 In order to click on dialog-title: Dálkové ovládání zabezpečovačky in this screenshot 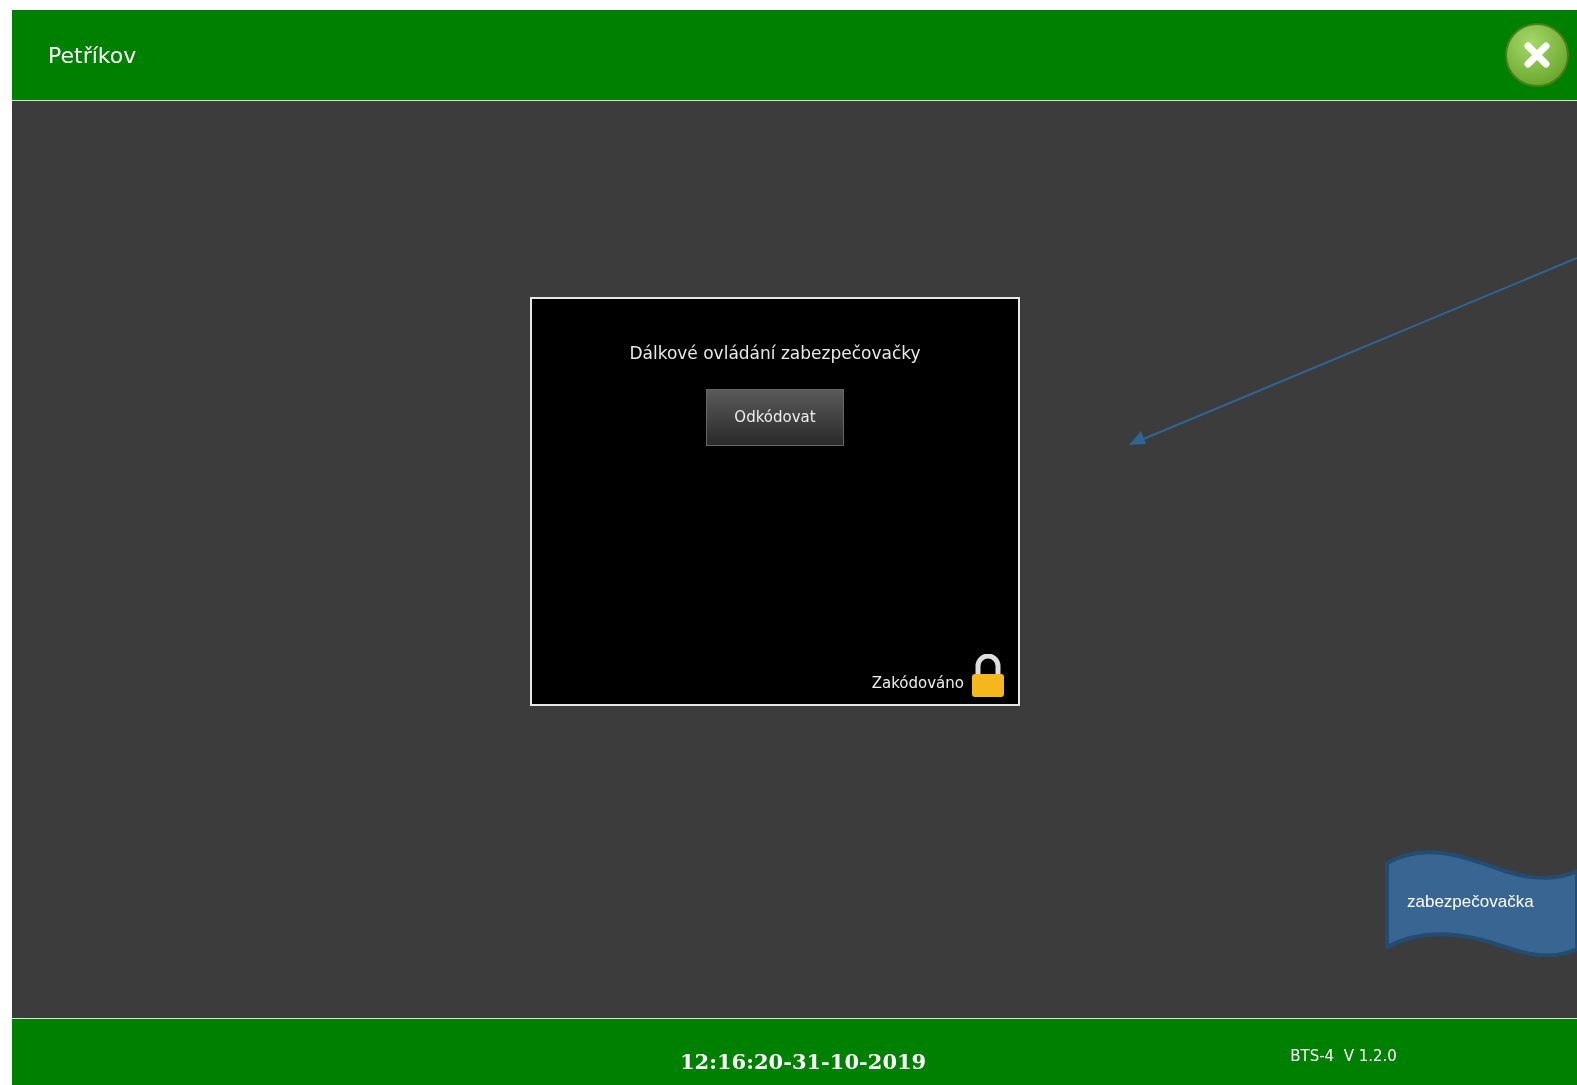, I will do `click(775, 353)`.